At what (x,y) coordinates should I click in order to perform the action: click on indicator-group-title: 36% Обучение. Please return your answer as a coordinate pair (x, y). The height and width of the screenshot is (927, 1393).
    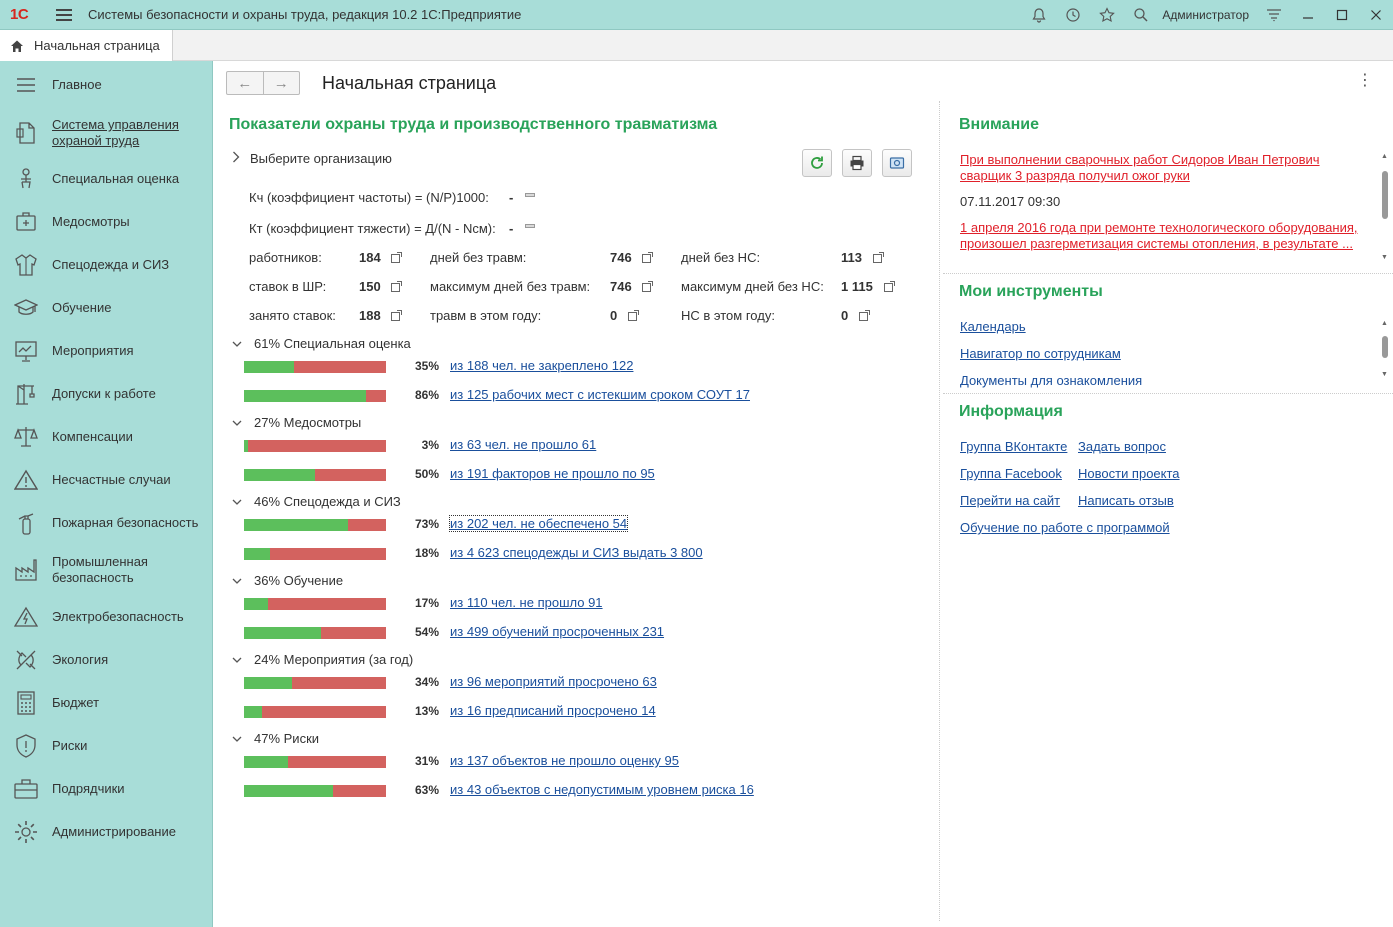
    Looking at the image, I should click on (299, 580).